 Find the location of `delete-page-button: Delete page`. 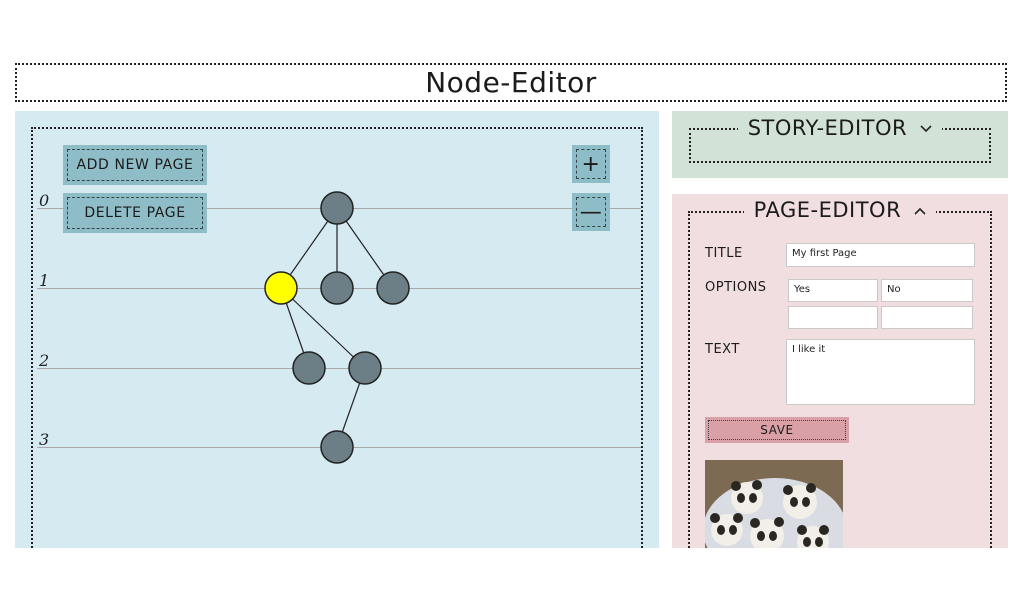

delete-page-button: Delete page is located at coordinates (135, 213).